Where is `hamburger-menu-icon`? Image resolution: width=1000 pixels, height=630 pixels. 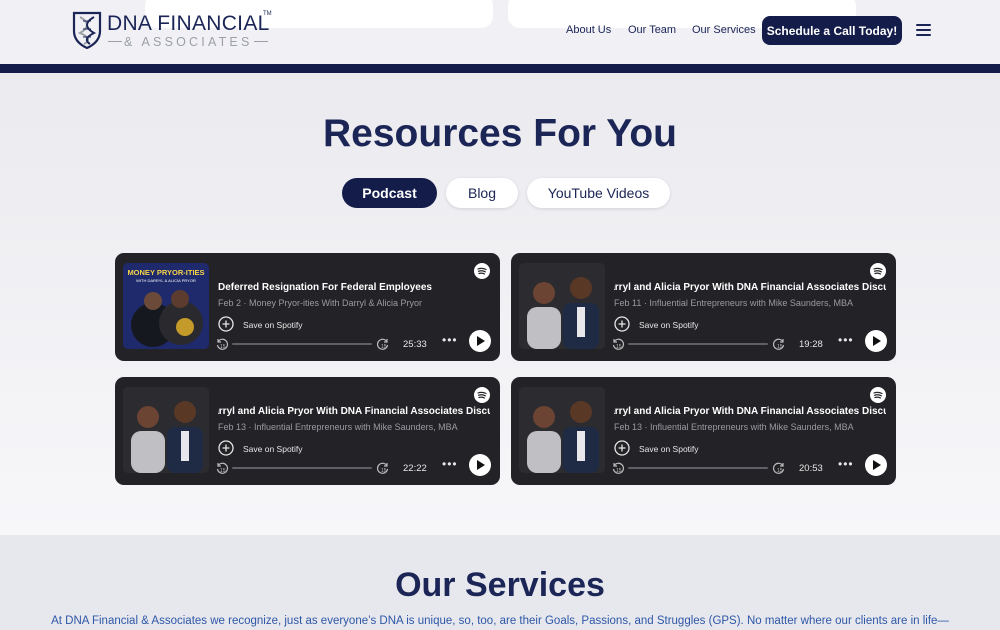 hamburger-menu-icon is located at coordinates (923, 30).